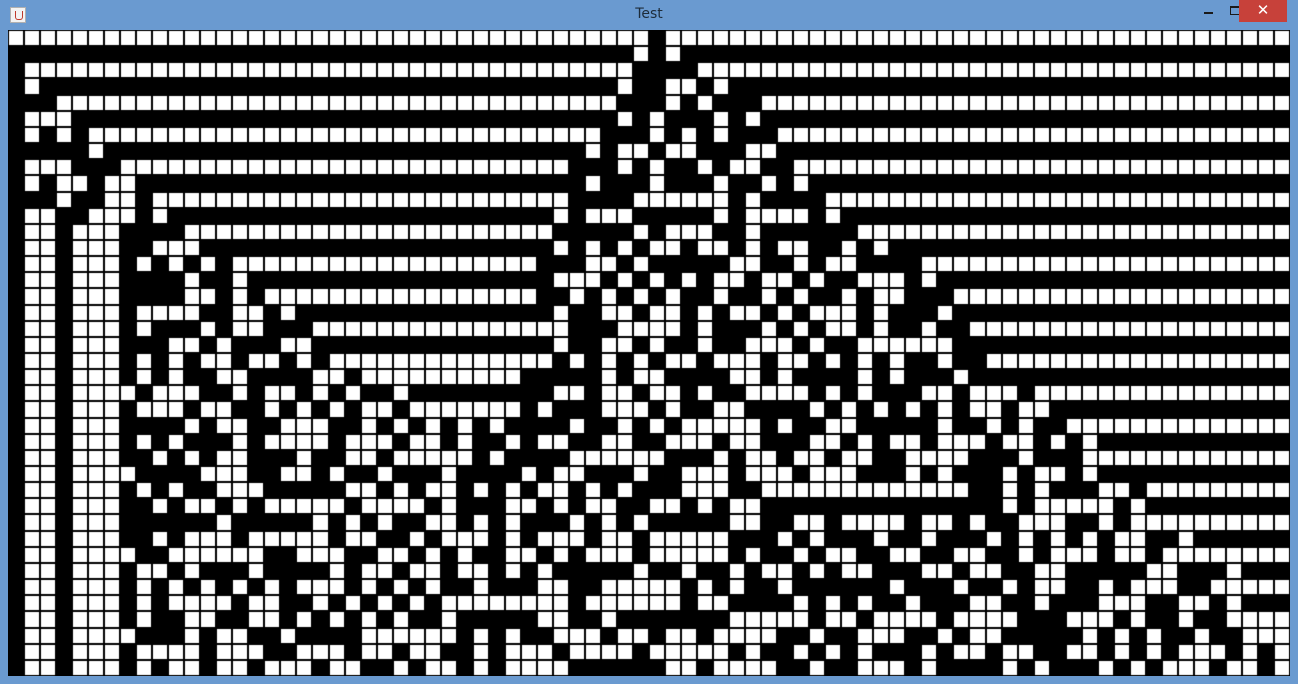 The height and width of the screenshot is (684, 1298). I want to click on close-icon: ✕, so click(1263, 10).